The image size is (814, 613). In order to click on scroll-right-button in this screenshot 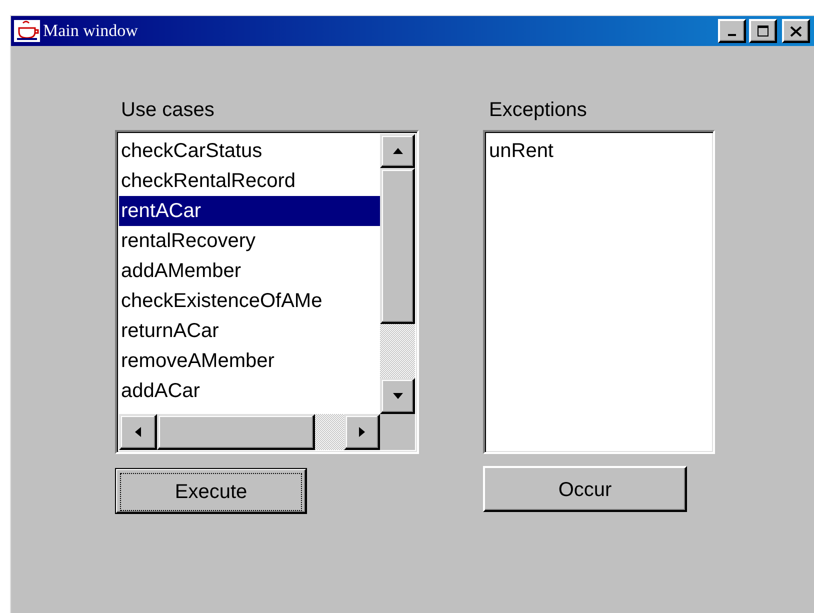, I will do `click(362, 432)`.